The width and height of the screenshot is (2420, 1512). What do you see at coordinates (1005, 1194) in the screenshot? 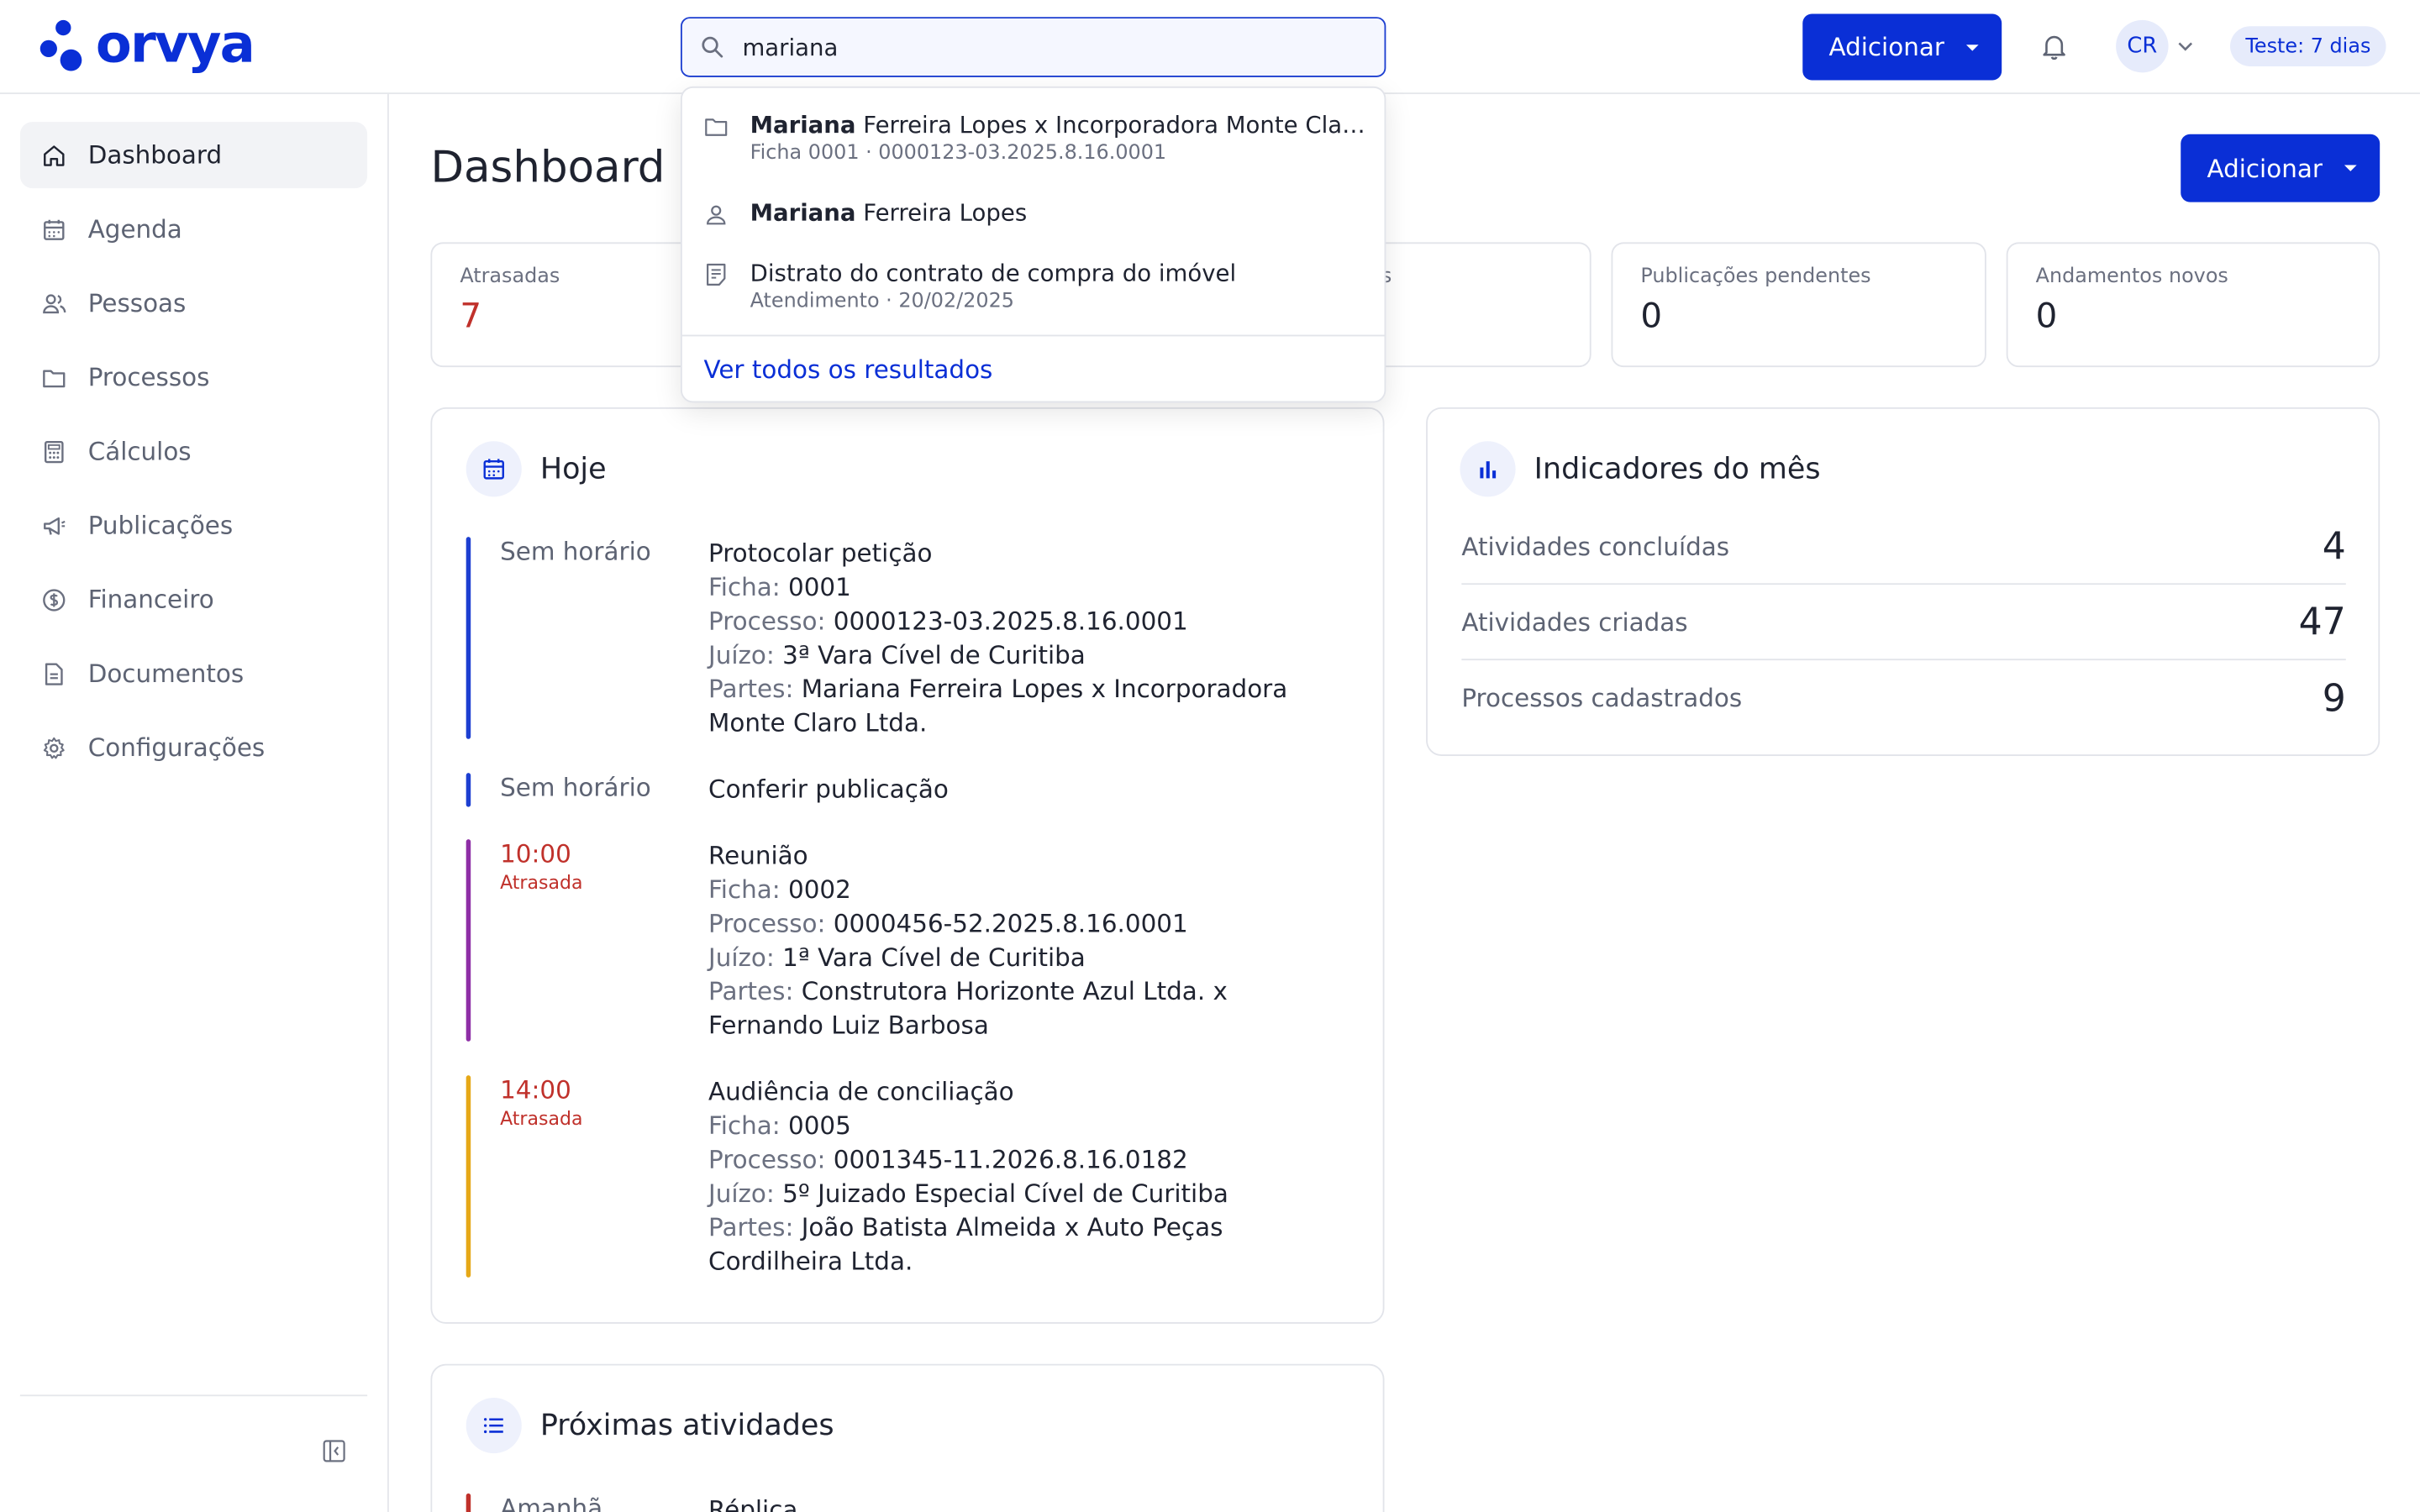
I see `juizo-value: 5º Juizado Especial Cível de Curitiba` at bounding box center [1005, 1194].